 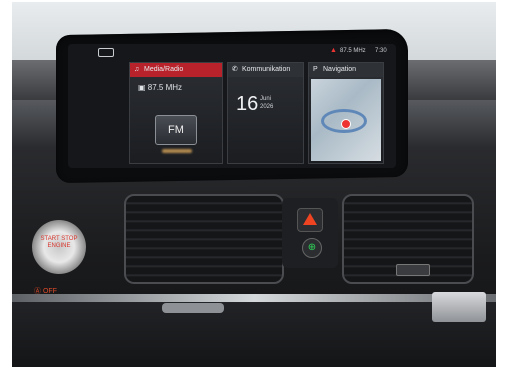 What do you see at coordinates (340, 69) in the screenshot?
I see `tile-navigation-title: Navigation` at bounding box center [340, 69].